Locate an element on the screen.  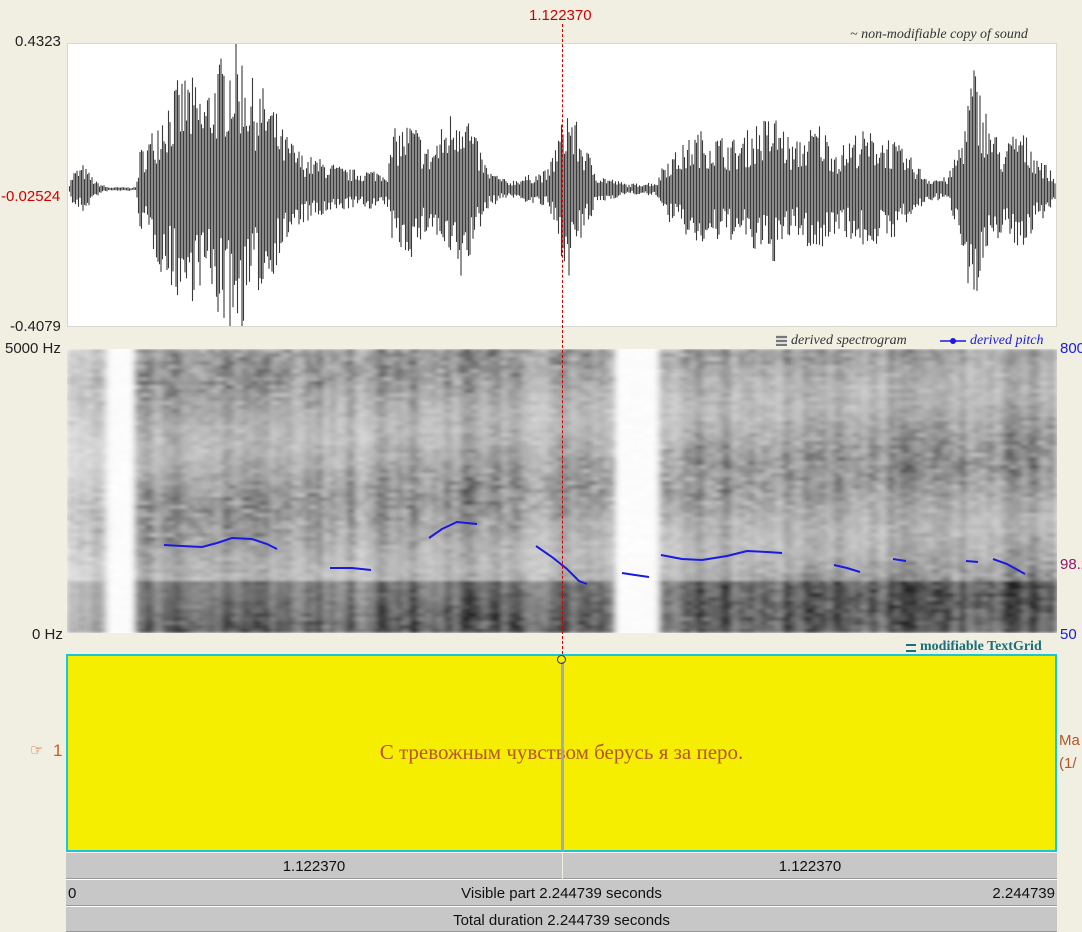
spectrogram-title: derived spectrogram is located at coordinates (849, 340).